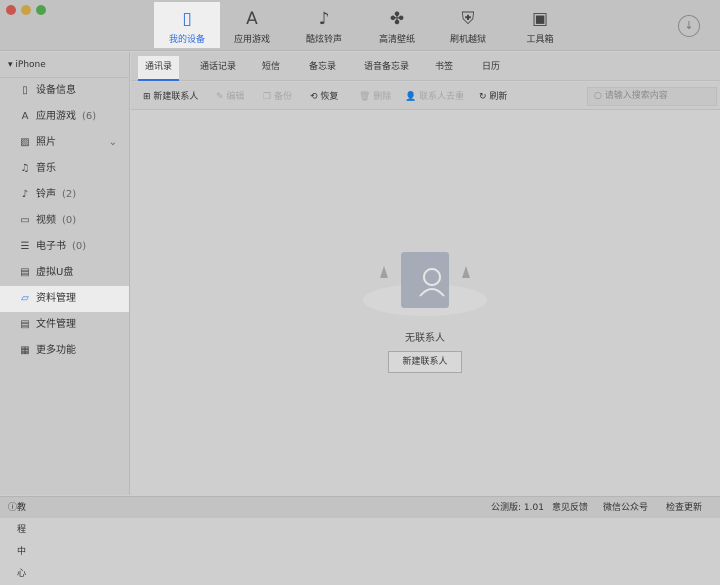 The height and width of the screenshot is (585, 720). Describe the element at coordinates (425, 362) in the screenshot. I see `empty-new-contact-button: 新建联系人` at that location.